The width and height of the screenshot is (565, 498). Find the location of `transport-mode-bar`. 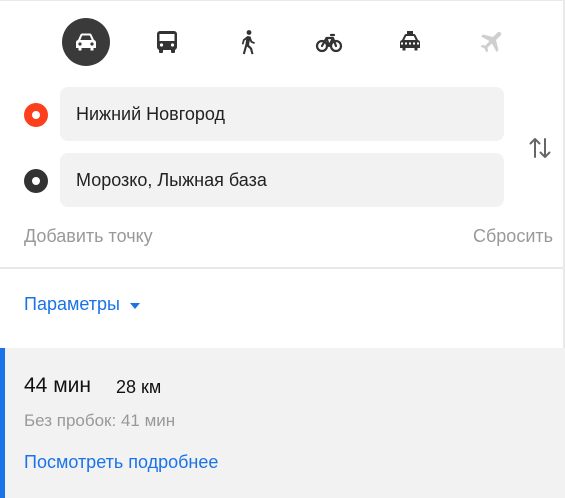

transport-mode-bar is located at coordinates (282, 42).